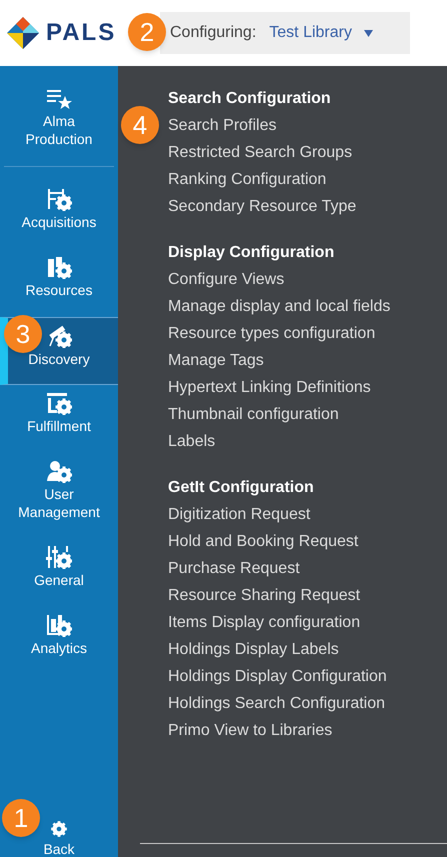 This screenshot has width=447, height=857. What do you see at coordinates (241, 488) in the screenshot?
I see `section-heading: GetIt Configuration` at bounding box center [241, 488].